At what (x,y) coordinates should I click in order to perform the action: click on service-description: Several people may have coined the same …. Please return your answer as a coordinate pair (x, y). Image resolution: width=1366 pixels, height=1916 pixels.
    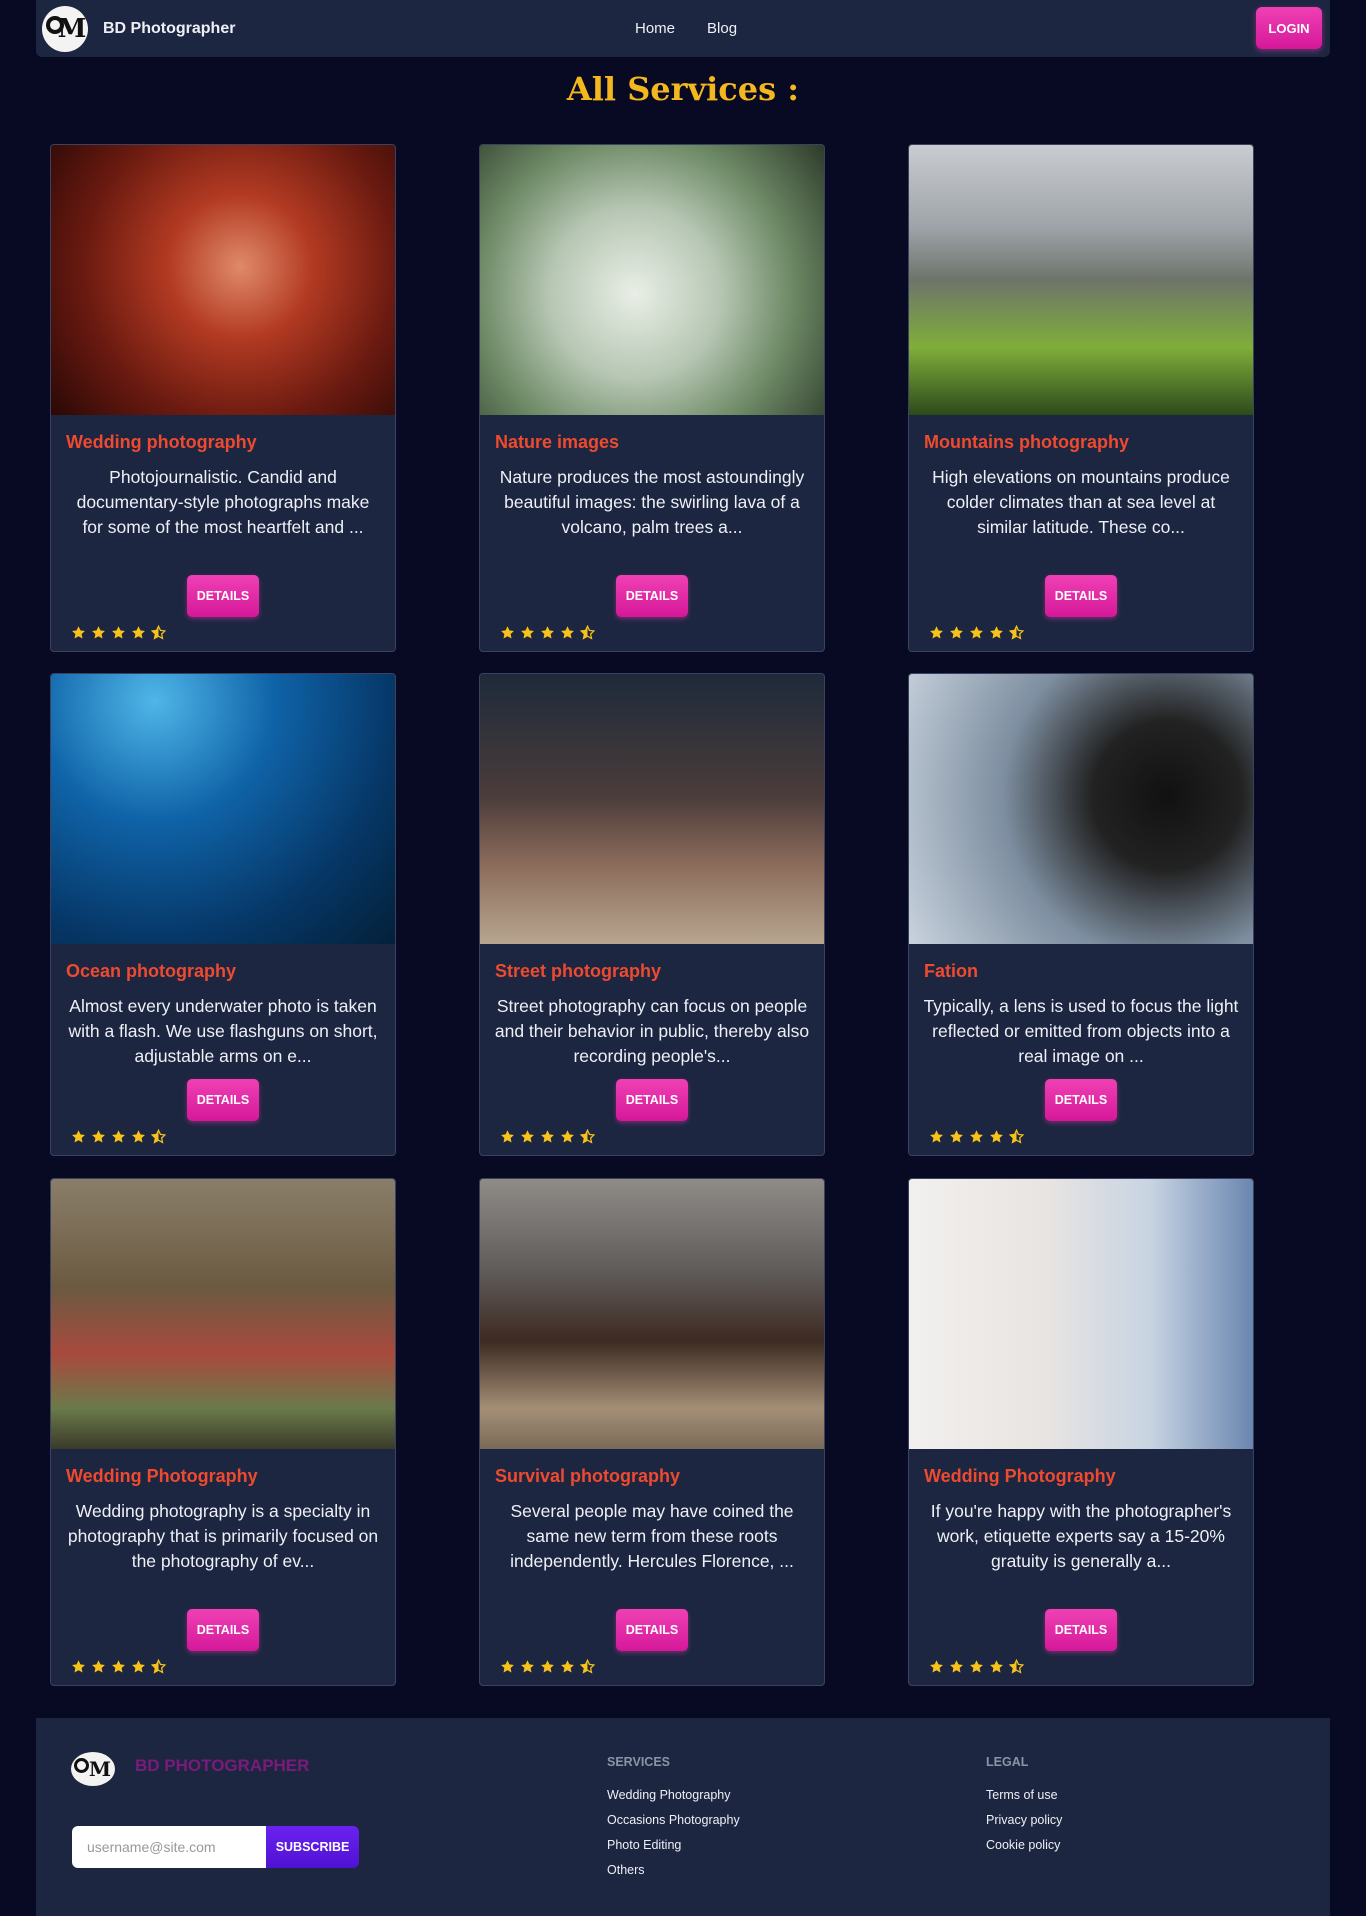
    Looking at the image, I should click on (652, 1536).